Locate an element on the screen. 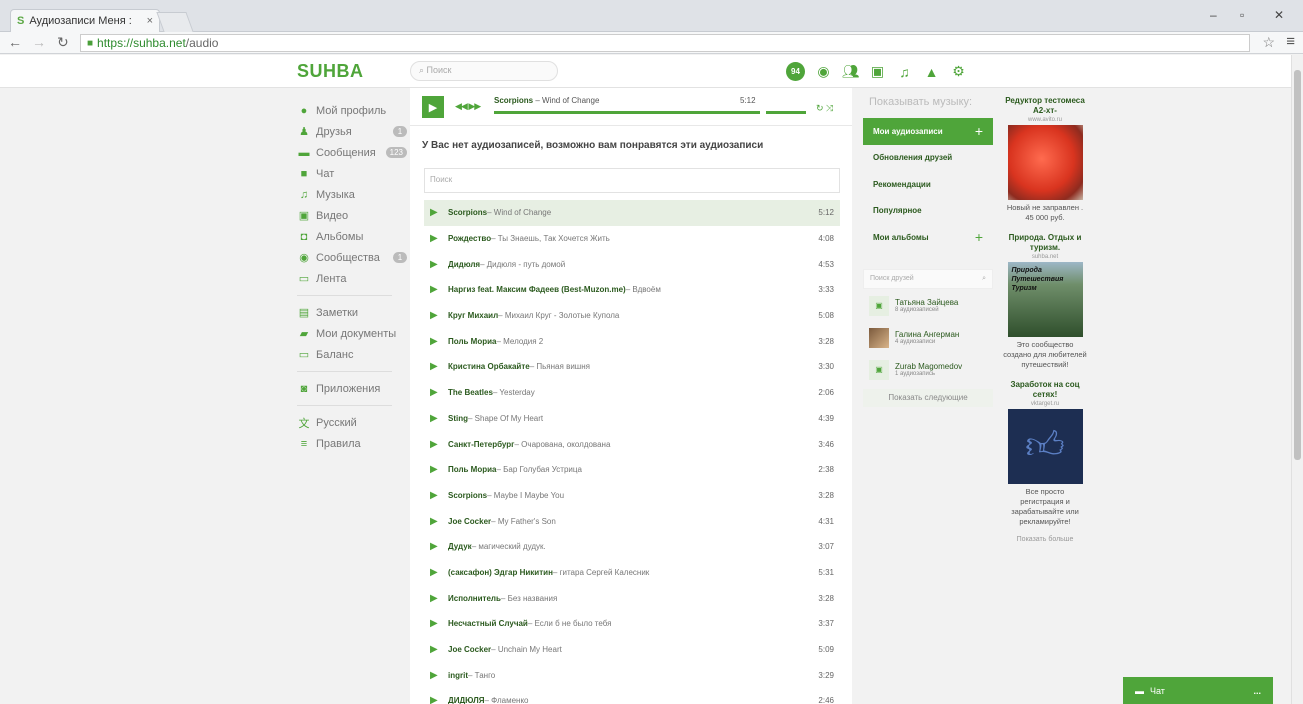  repeat-shuffle-icon: ↻ ⤨ is located at coordinates (824, 108).